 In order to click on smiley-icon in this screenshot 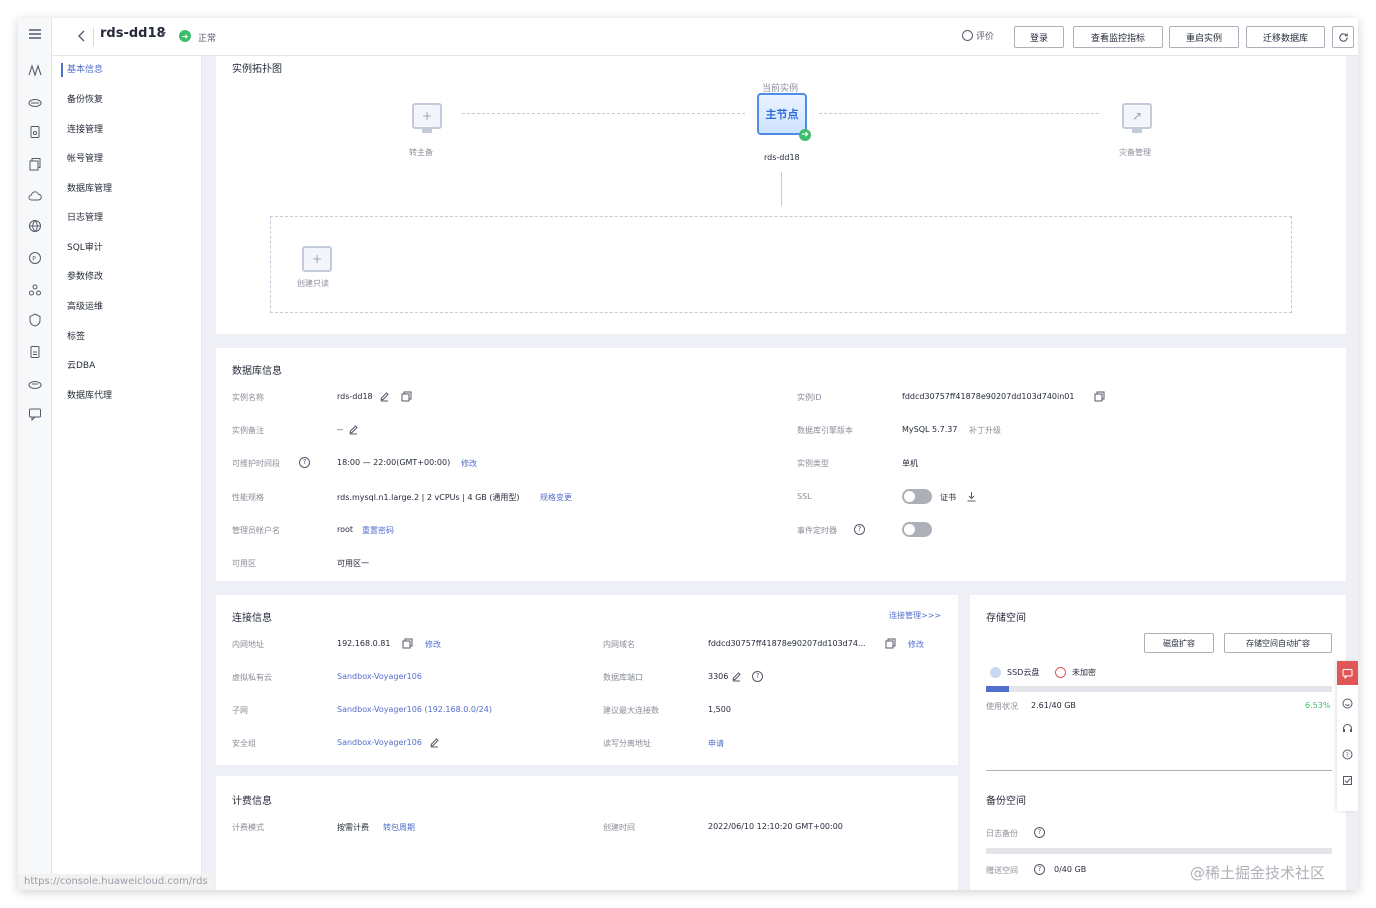, I will do `click(1347, 703)`.